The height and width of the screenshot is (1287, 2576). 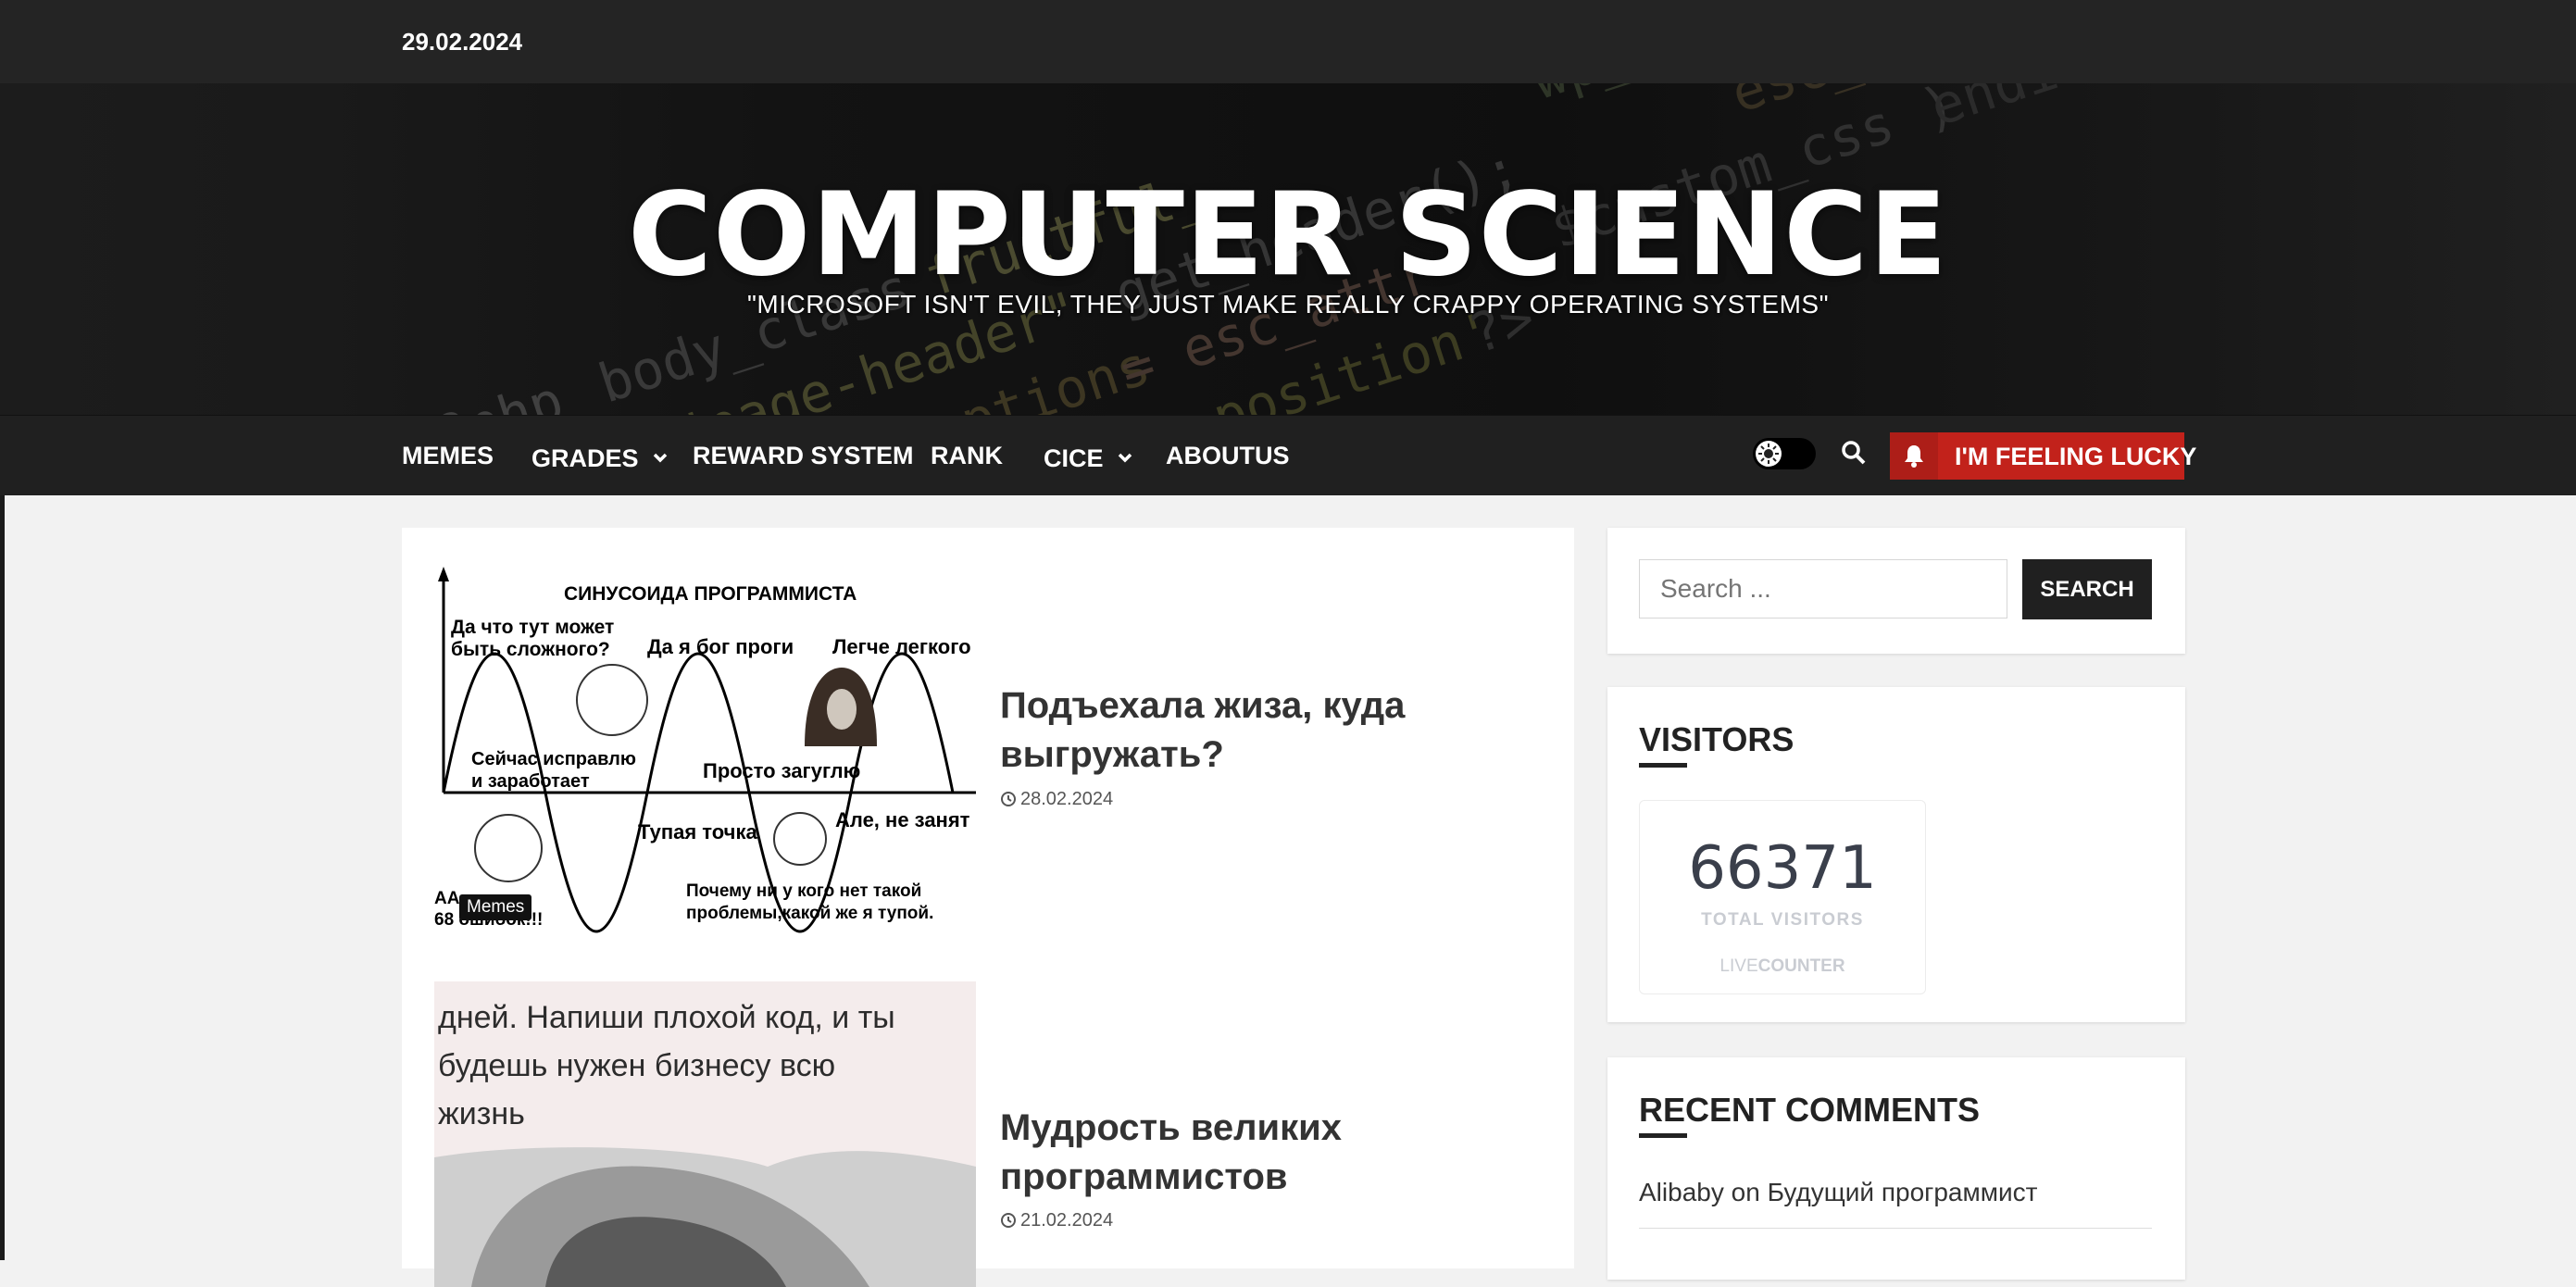 I want to click on widget-title: RECENT COMMENTS, so click(x=1810, y=1110).